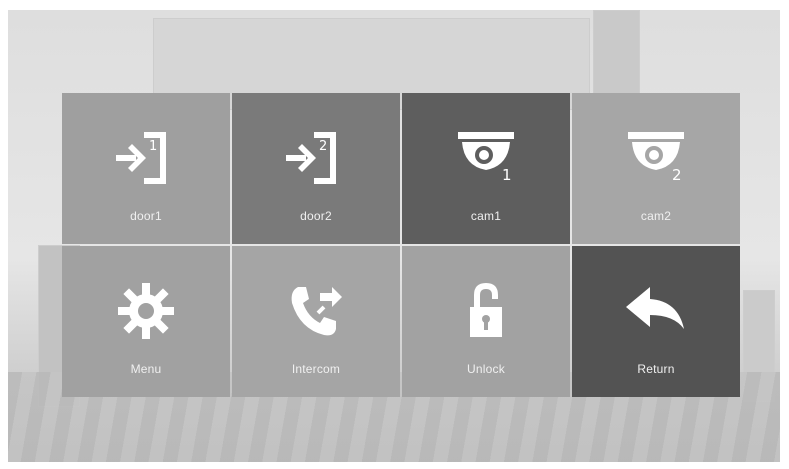 The image size is (789, 469). I want to click on background-curtain, so click(616, 56).